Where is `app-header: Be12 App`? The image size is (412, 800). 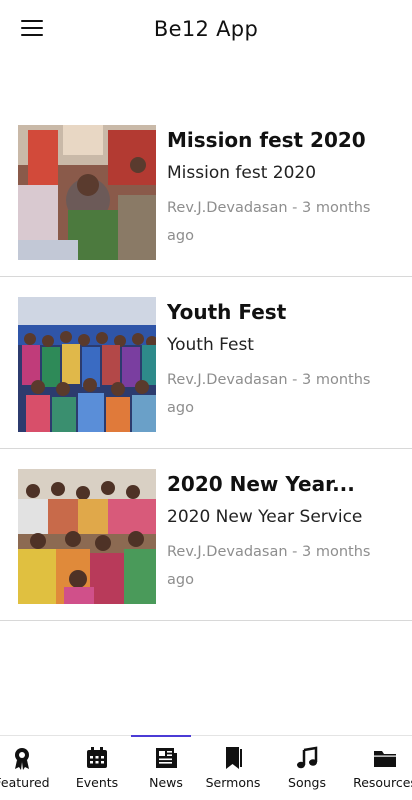
app-header: Be12 App is located at coordinates (206, 29).